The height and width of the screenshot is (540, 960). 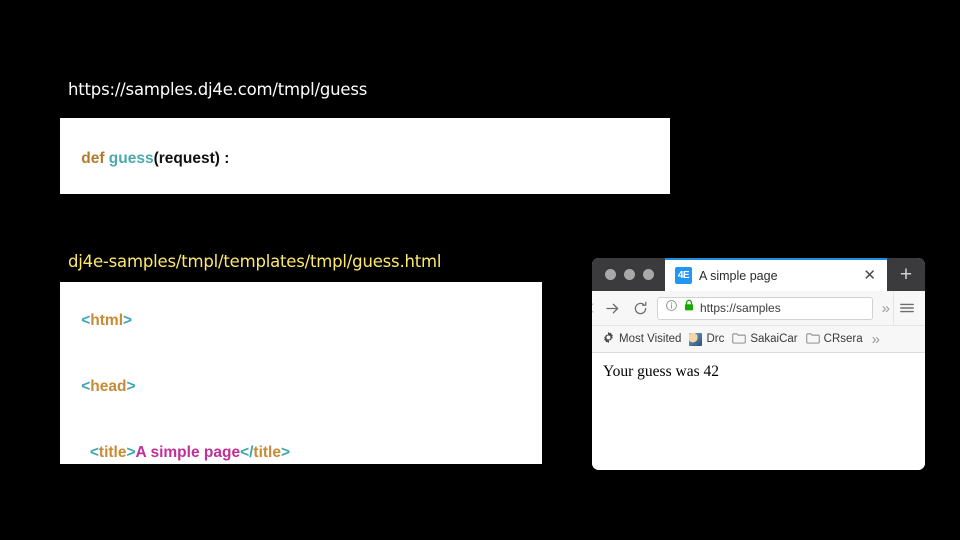 What do you see at coordinates (906, 308) in the screenshot?
I see `hamburger-menu-icon` at bounding box center [906, 308].